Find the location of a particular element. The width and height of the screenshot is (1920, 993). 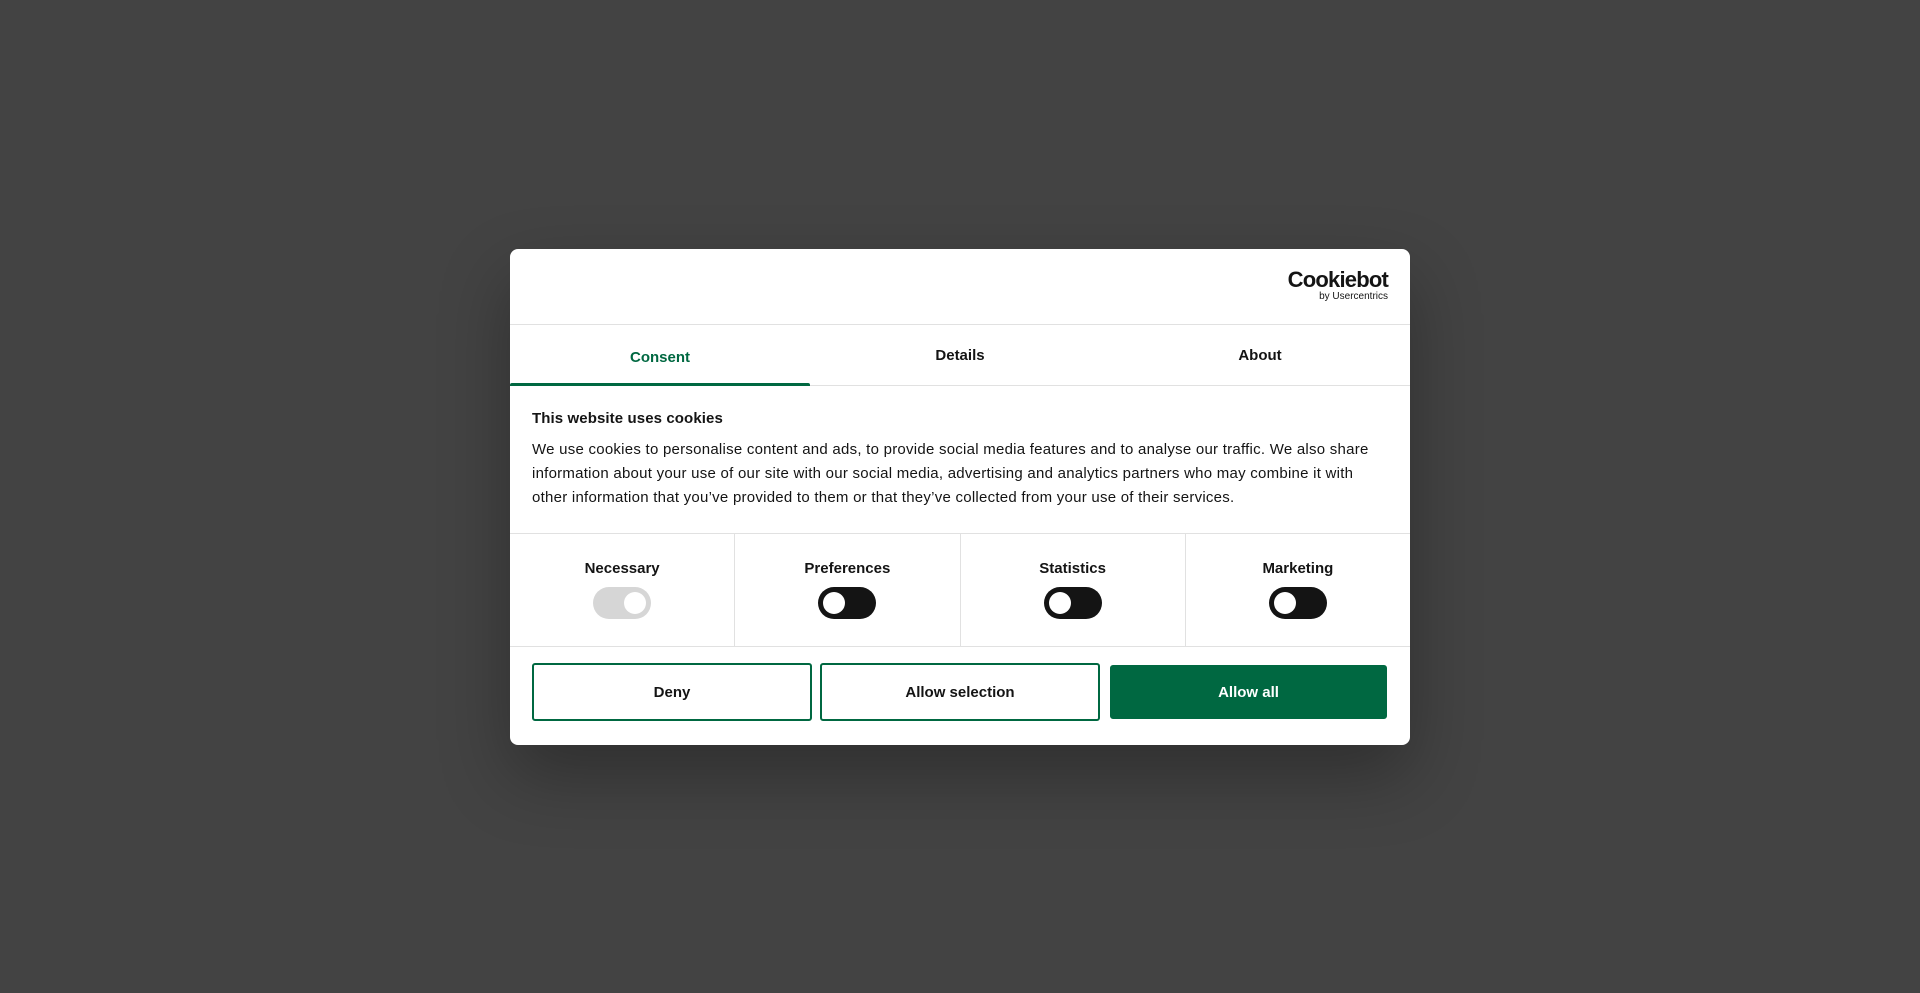

cookiebot-logo: Cookiebot by Usercentrics is located at coordinates (1336, 285).